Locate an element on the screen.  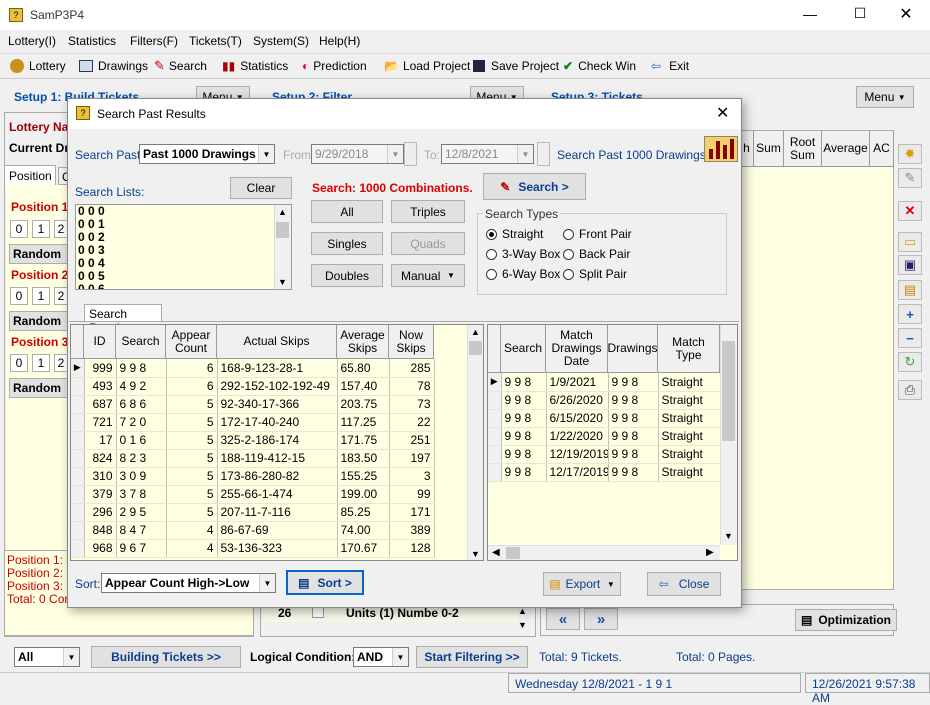
sort-button: ▤ Sort > is located at coordinates (325, 582).